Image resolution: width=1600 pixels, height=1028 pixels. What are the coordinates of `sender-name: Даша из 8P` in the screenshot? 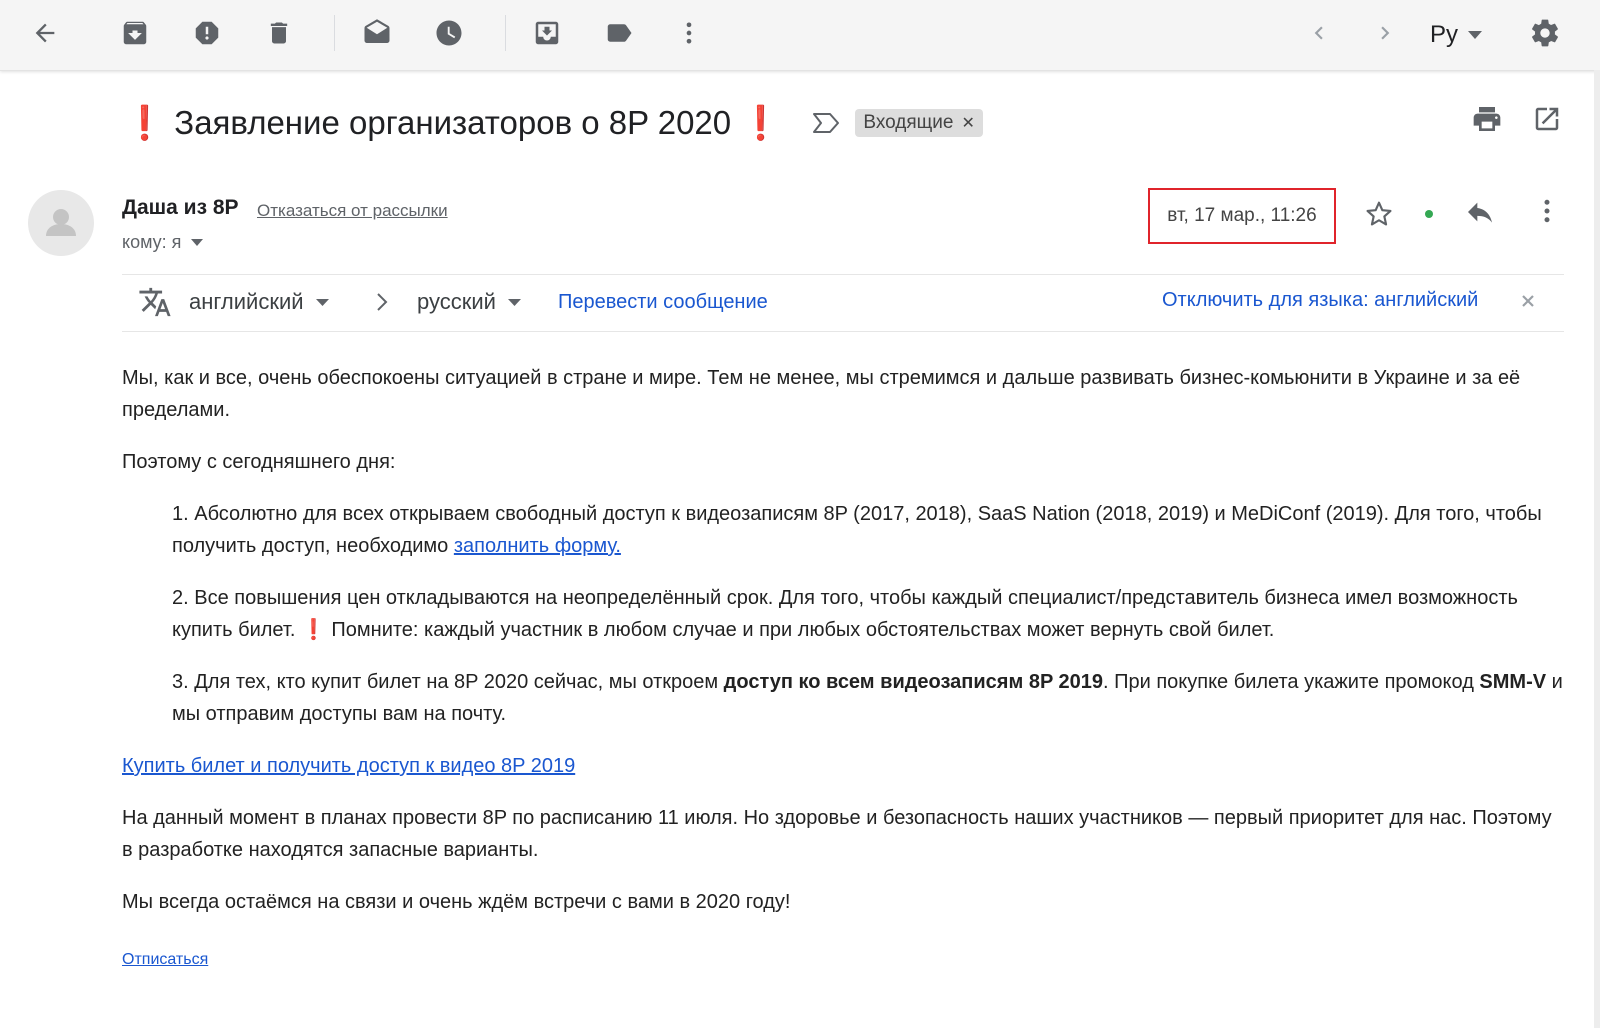 It's located at (180, 208).